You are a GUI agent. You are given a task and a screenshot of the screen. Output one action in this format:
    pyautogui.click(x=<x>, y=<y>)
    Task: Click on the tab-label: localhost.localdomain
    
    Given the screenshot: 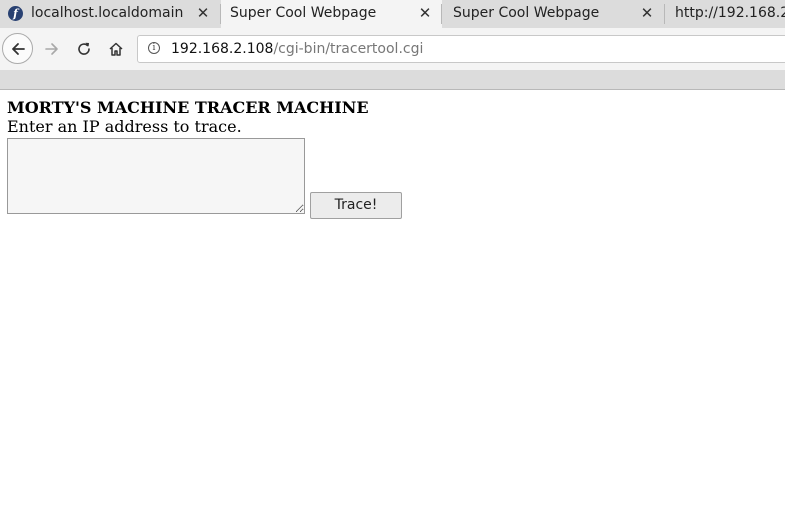 What is the action you would take?
    pyautogui.click(x=107, y=13)
    